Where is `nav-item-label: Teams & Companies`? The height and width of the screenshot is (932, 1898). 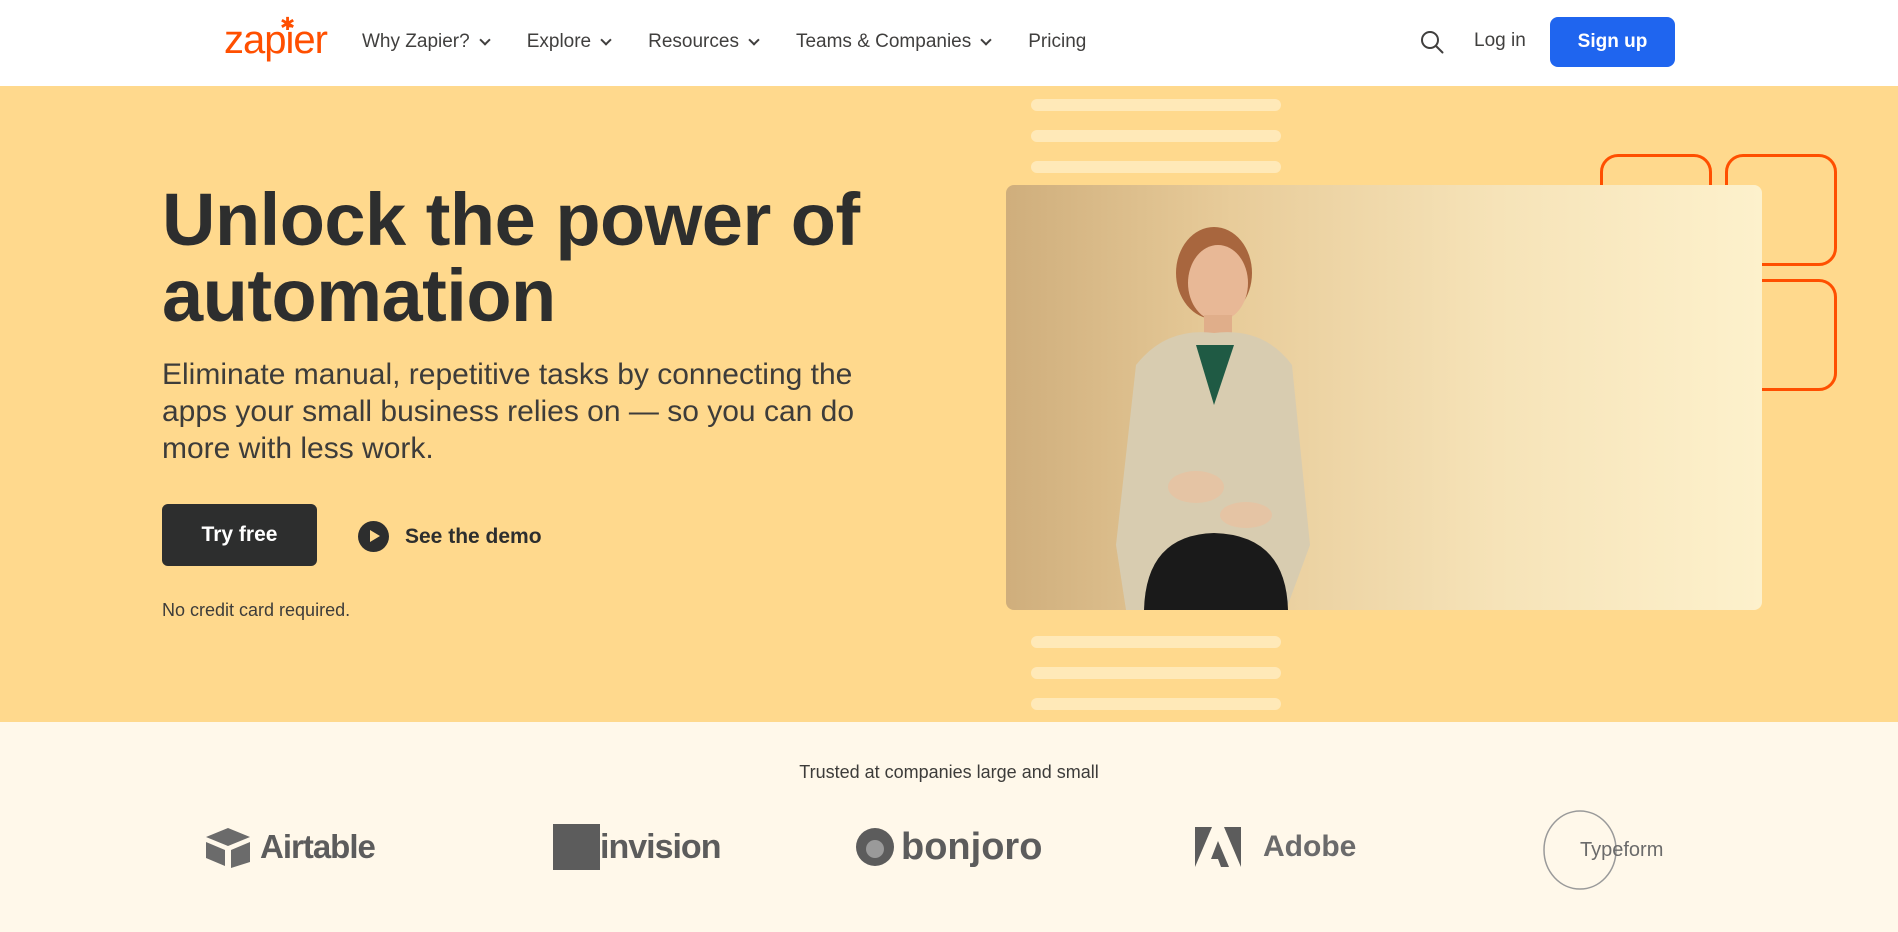 nav-item-label: Teams & Companies is located at coordinates (883, 41).